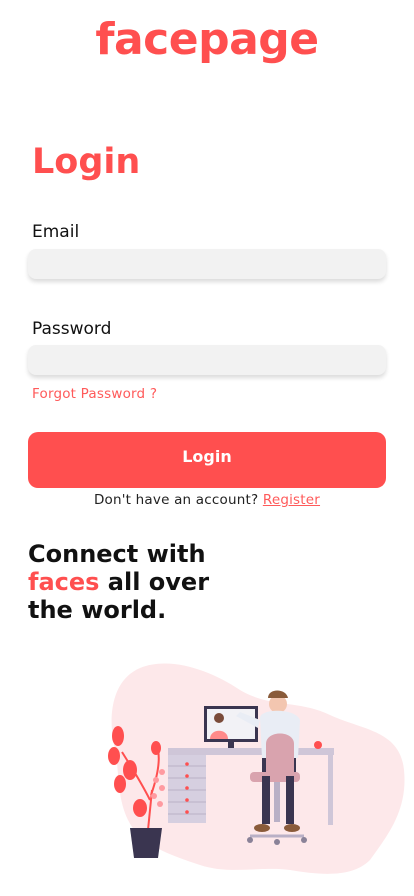 This screenshot has width=414, height=896. I want to click on no-account-text: Don't have an account?, so click(176, 500).